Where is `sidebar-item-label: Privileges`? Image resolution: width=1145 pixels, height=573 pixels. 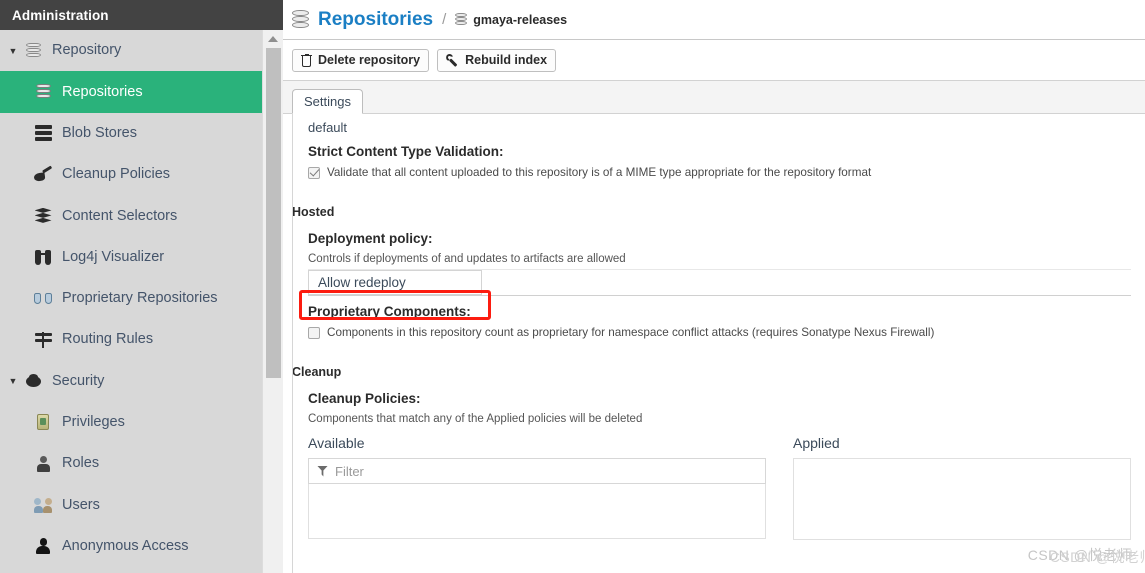 sidebar-item-label: Privileges is located at coordinates (93, 422).